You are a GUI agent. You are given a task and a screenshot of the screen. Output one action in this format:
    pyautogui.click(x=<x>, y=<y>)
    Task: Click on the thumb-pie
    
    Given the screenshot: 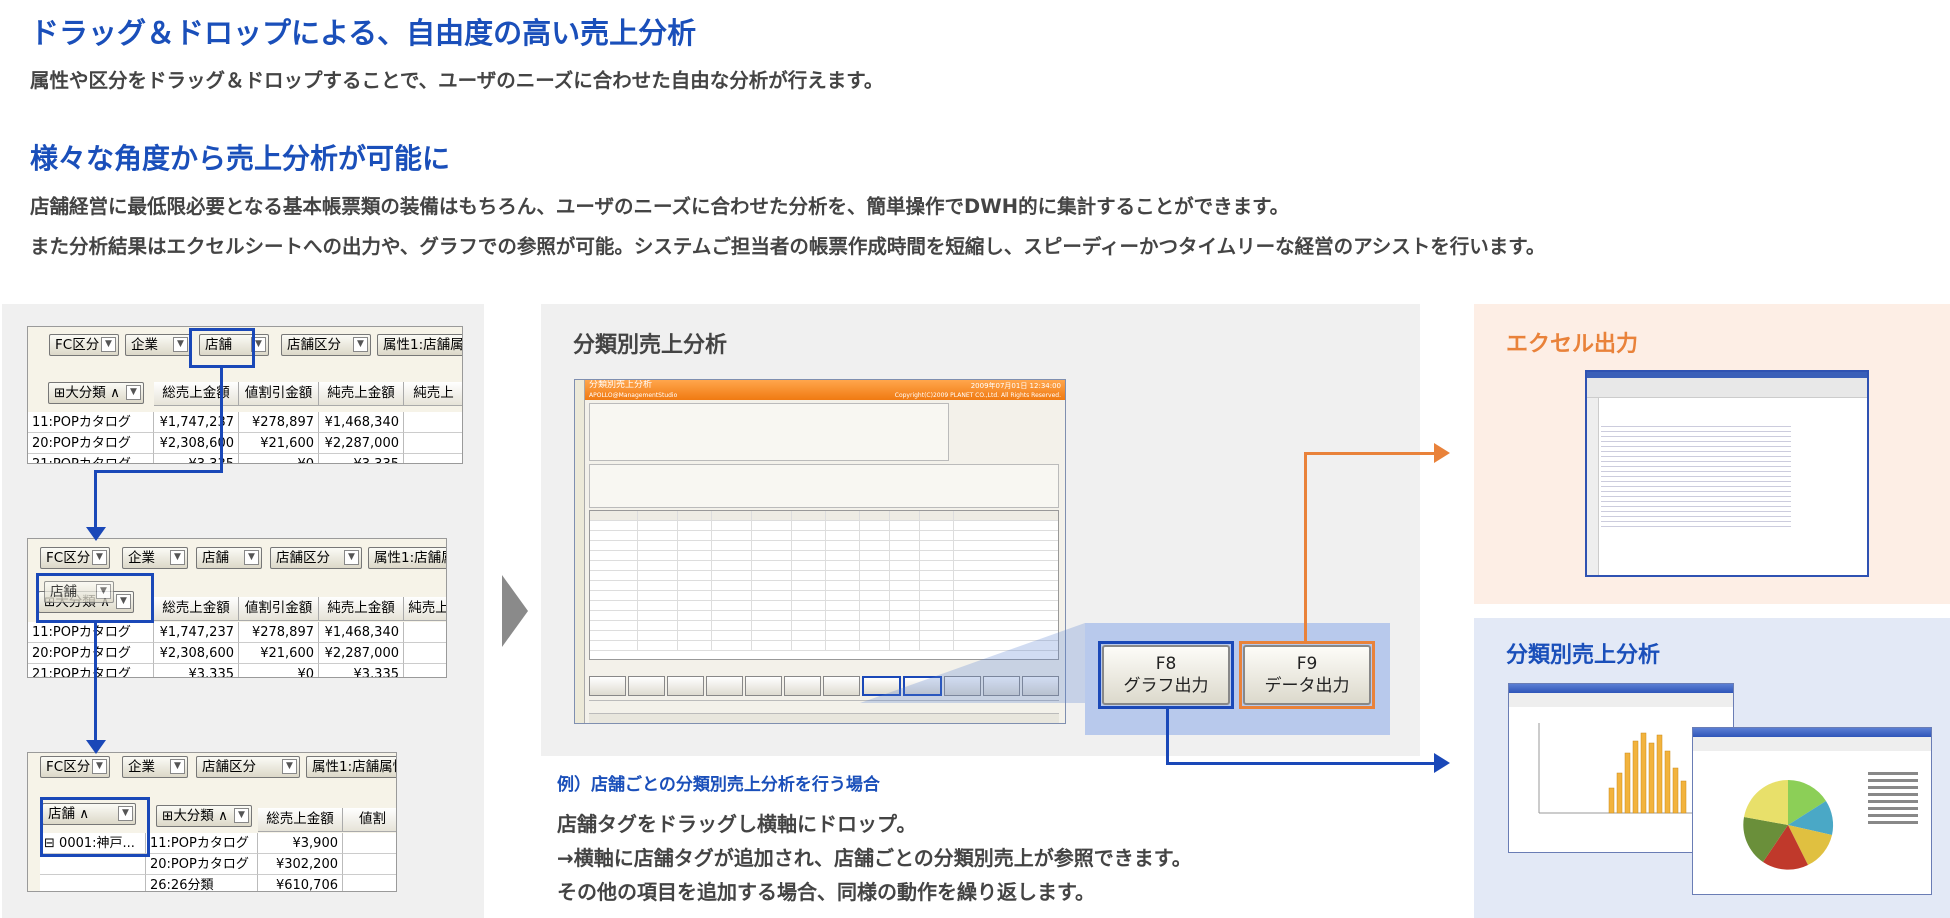 What is the action you would take?
    pyautogui.click(x=1788, y=825)
    